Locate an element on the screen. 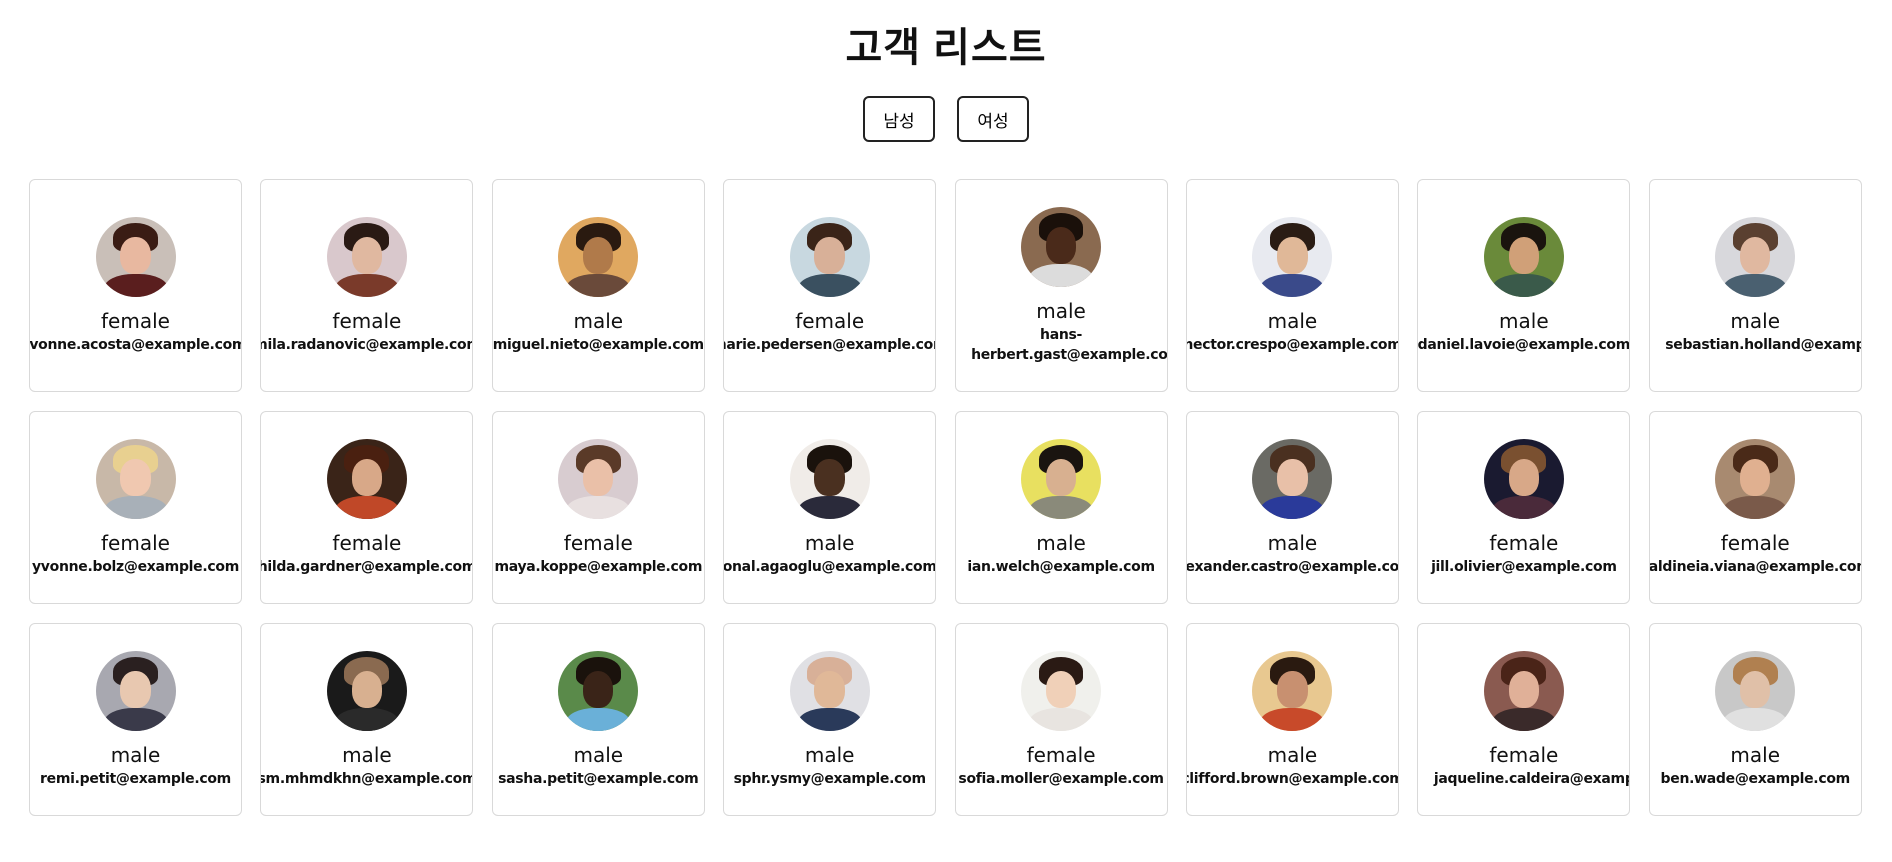 The width and height of the screenshot is (1892, 862). filter-female-button: 여성 is located at coordinates (993, 119).